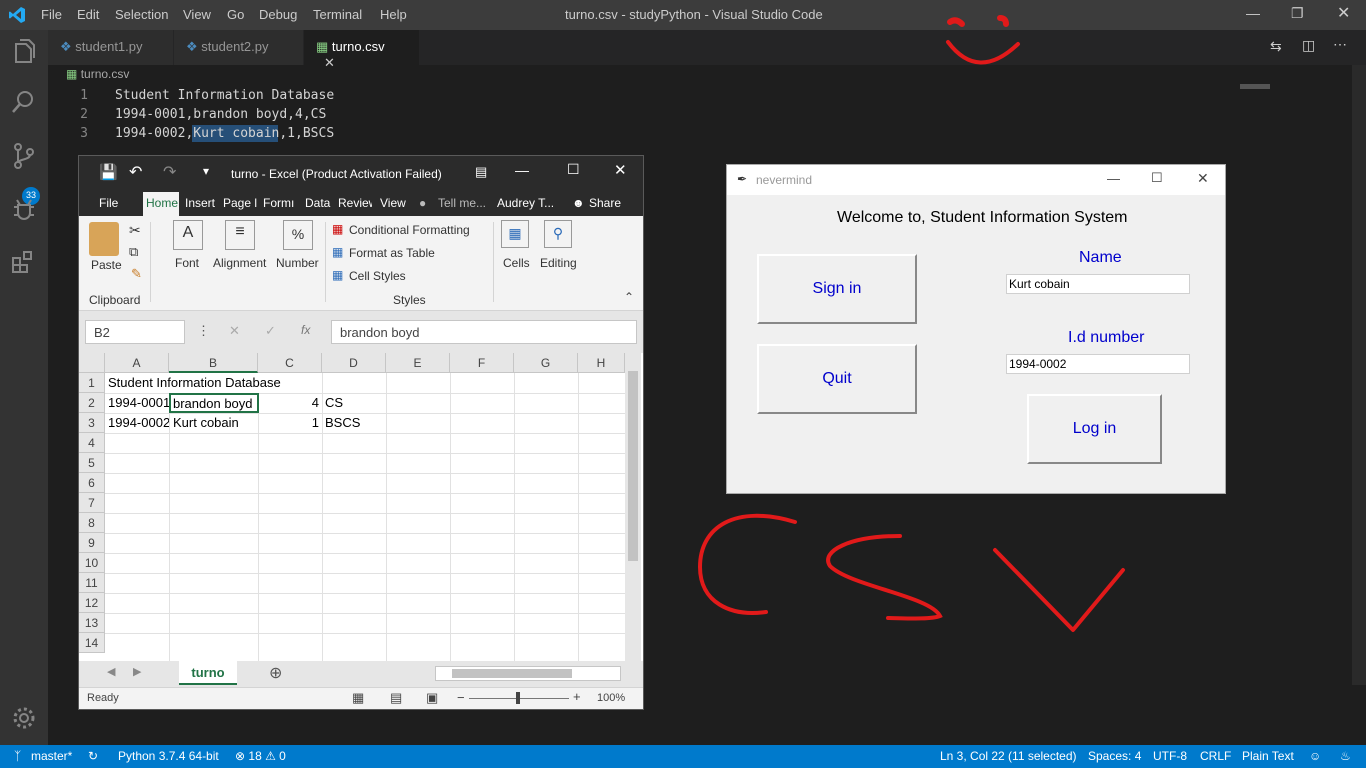 Image resolution: width=1366 pixels, height=768 pixels. I want to click on column-header: B, so click(213, 363).